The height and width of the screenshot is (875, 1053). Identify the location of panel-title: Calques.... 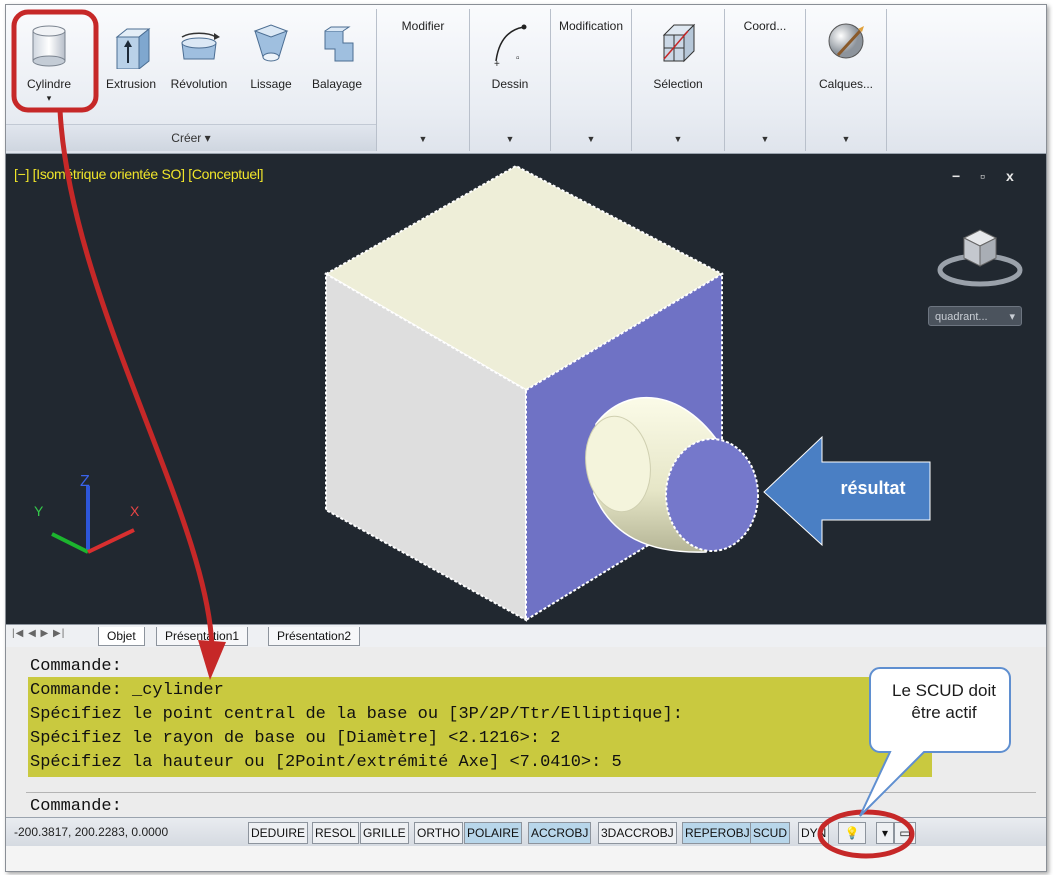
(846, 84).